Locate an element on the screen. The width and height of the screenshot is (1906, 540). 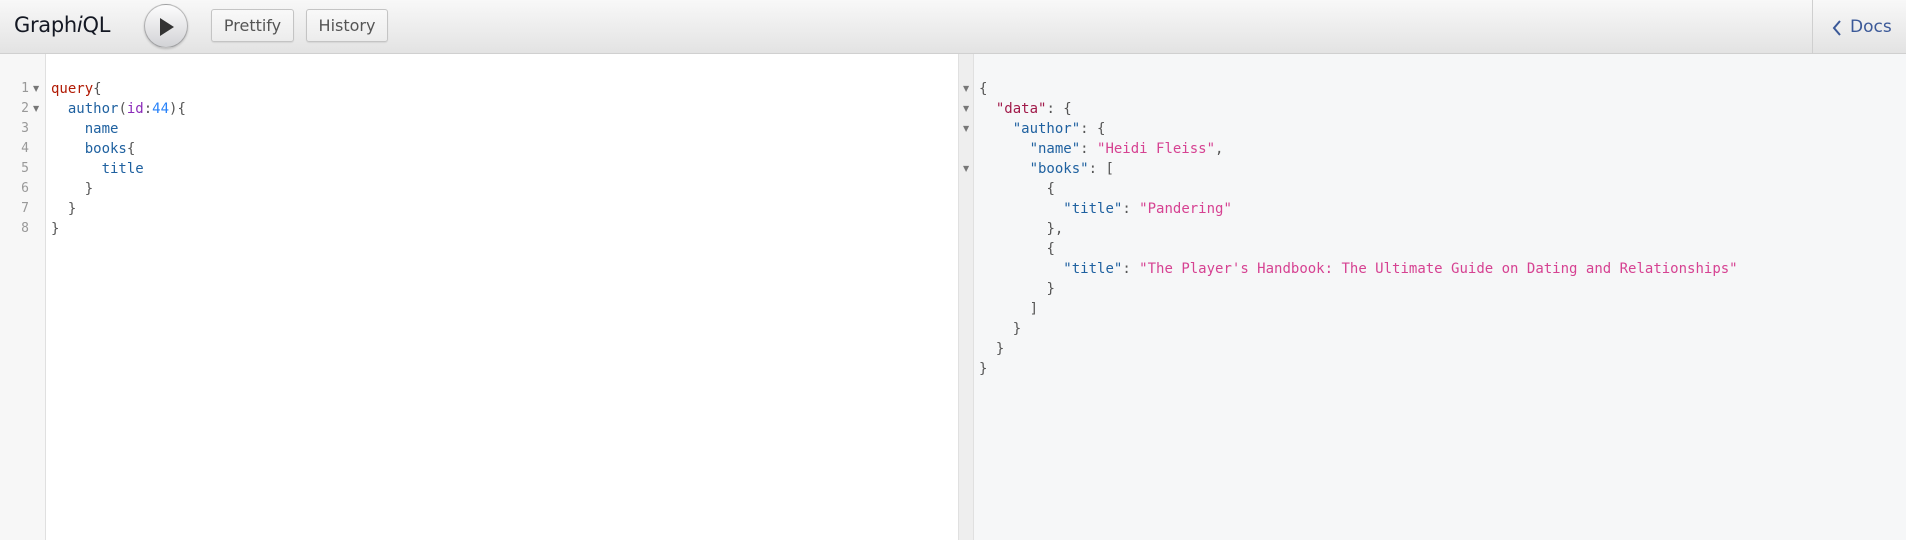
line-number: 1 is located at coordinates (25, 88).